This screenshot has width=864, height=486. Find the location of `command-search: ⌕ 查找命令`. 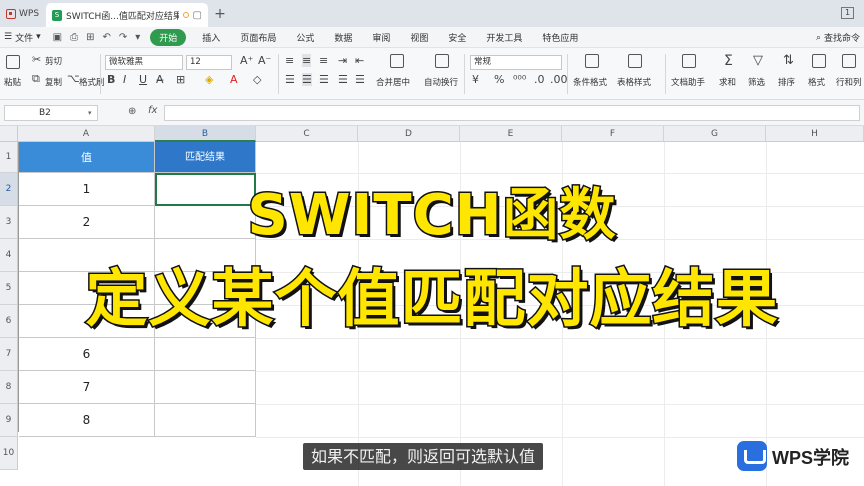

command-search: ⌕ 查找命令 is located at coordinates (838, 38).